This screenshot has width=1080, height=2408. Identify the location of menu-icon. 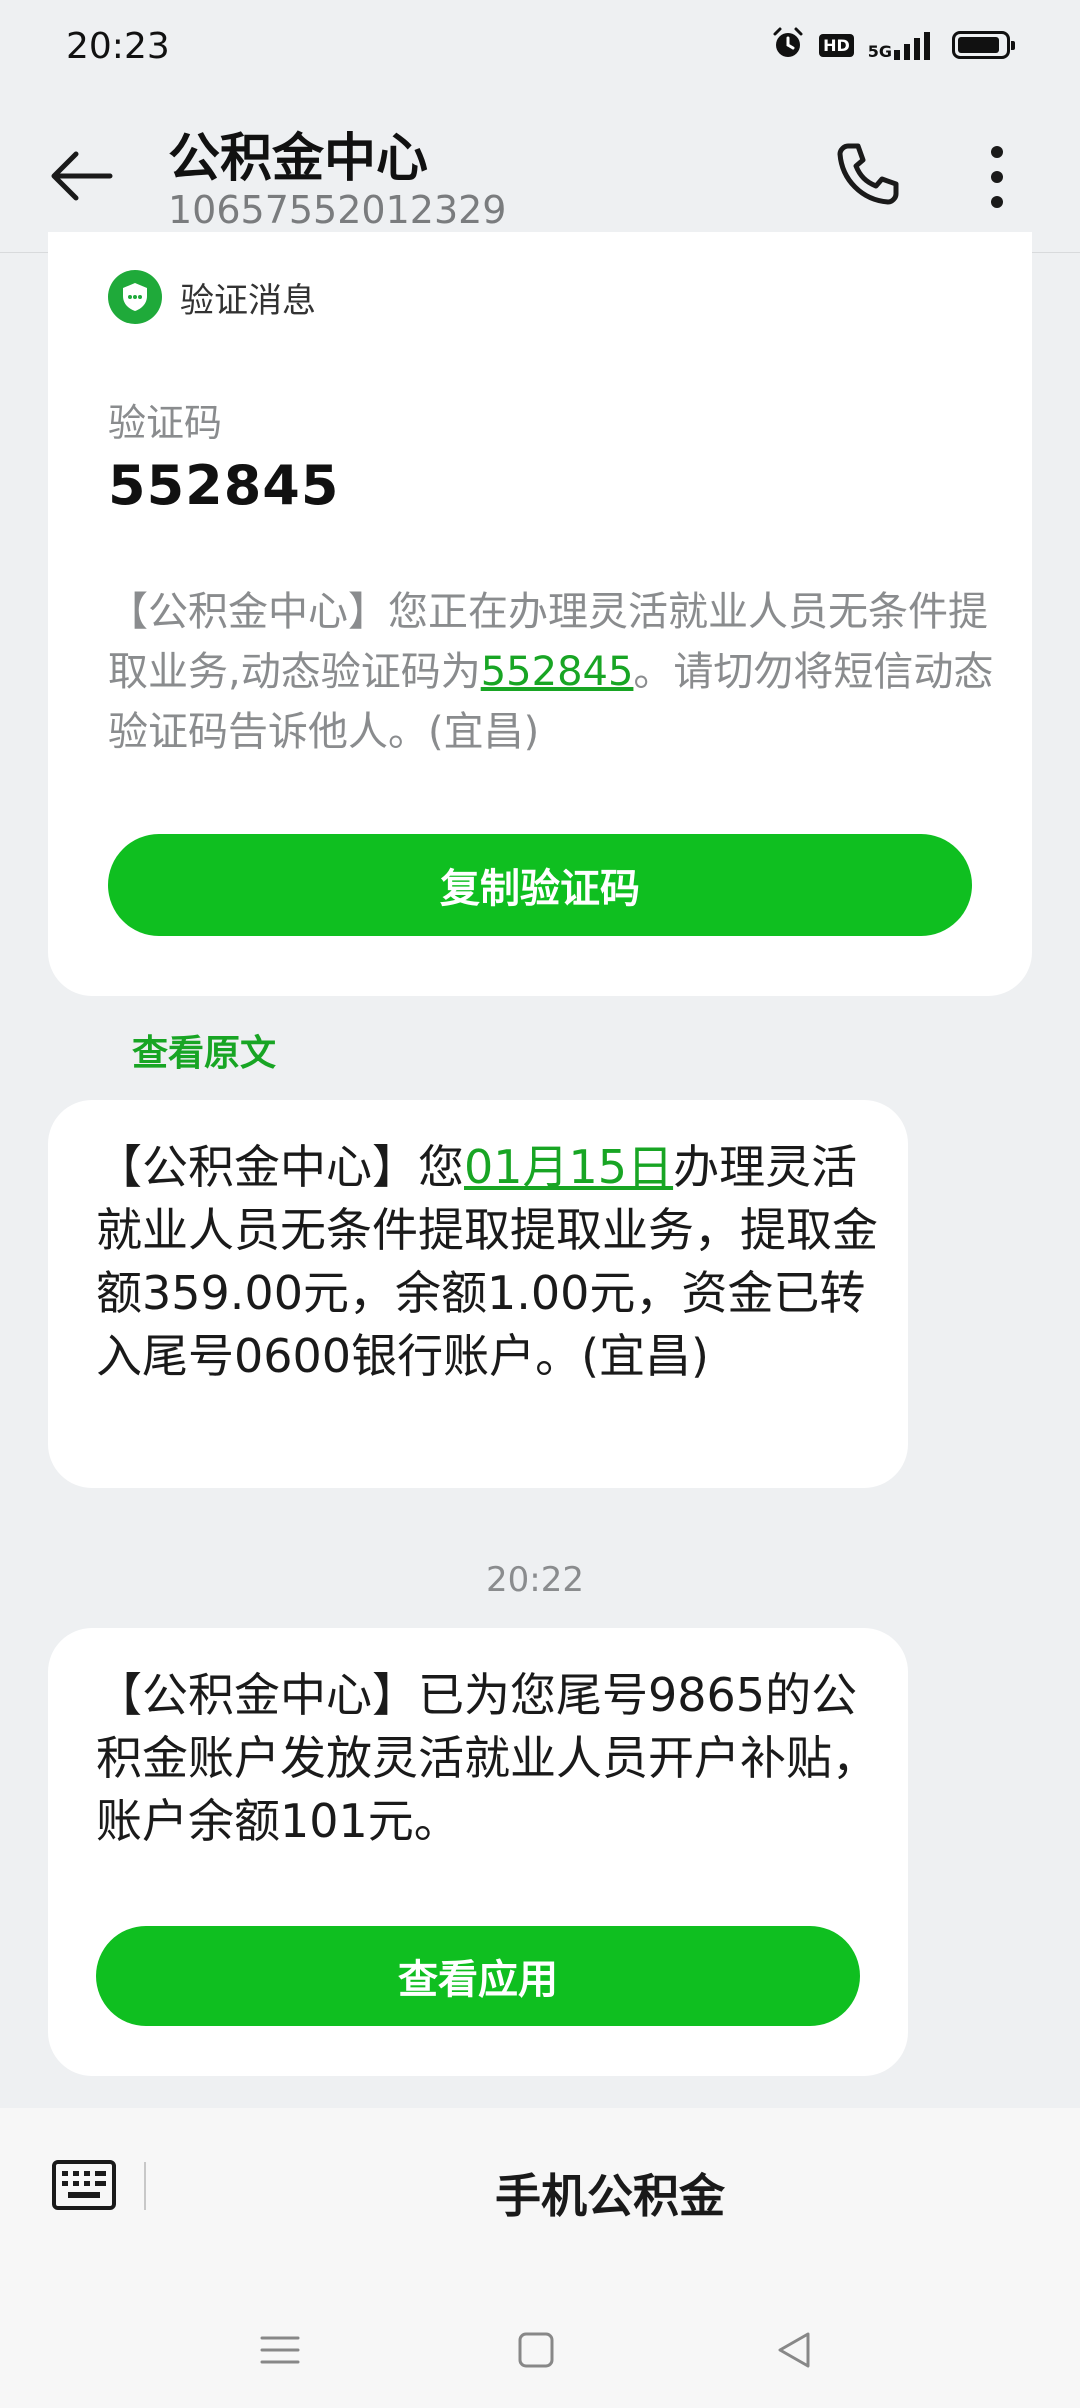
(280, 2350).